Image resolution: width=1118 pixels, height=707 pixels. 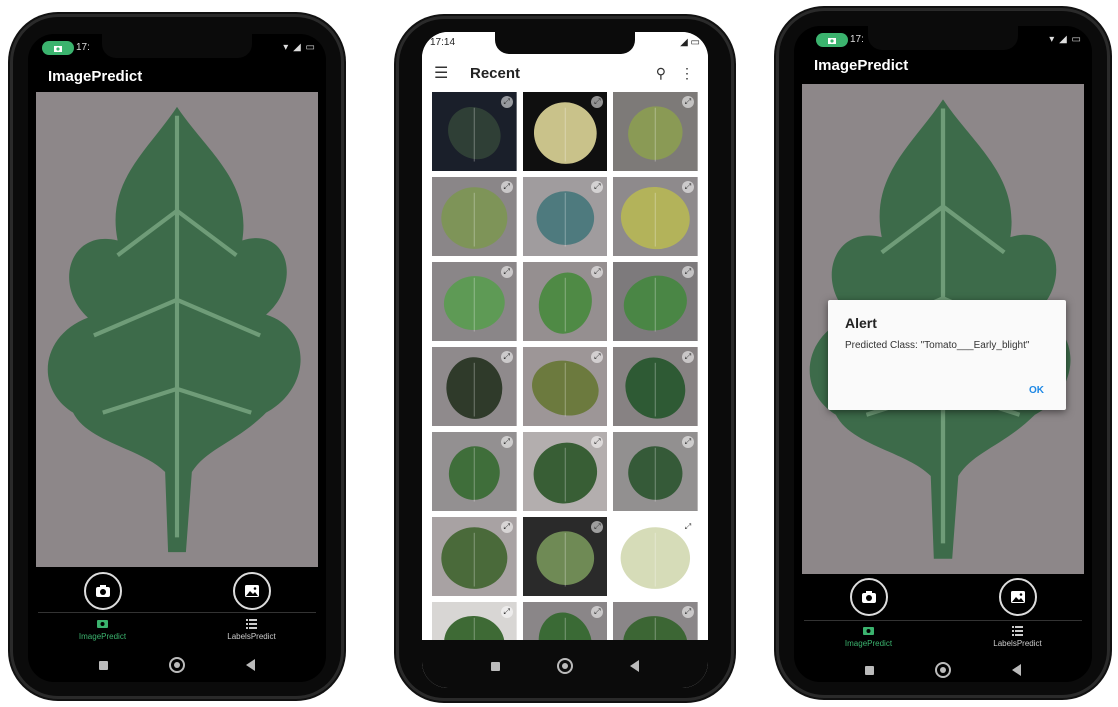 I want to click on tab-label: LabelsPredict, so click(x=251, y=636).